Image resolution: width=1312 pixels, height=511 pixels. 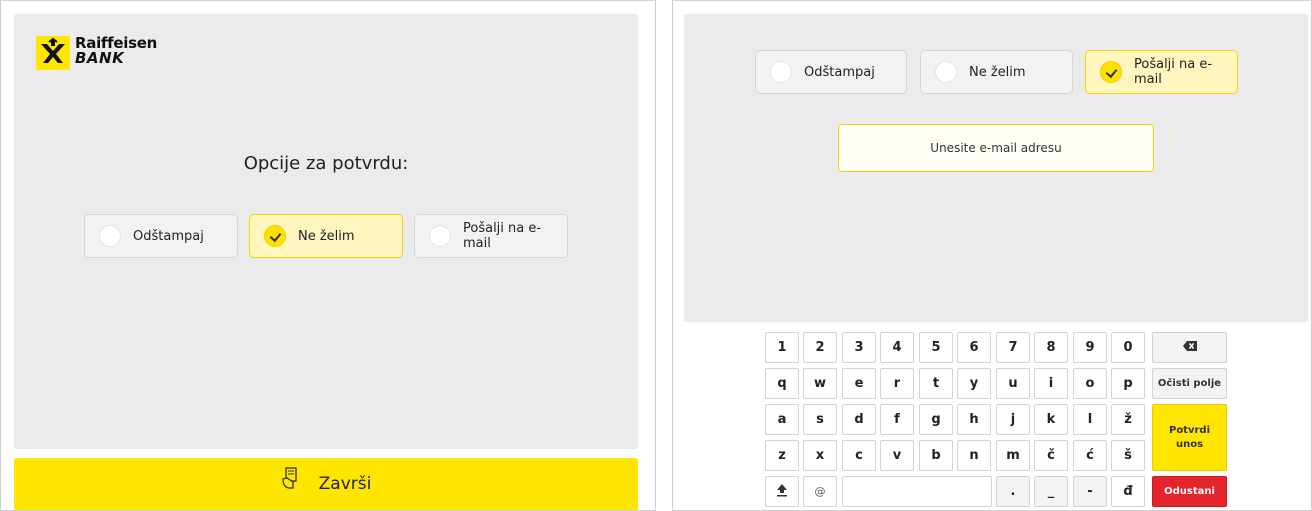 What do you see at coordinates (326, 163) in the screenshot?
I see `confirmation-options-heading: Opcije za potvrdu:` at bounding box center [326, 163].